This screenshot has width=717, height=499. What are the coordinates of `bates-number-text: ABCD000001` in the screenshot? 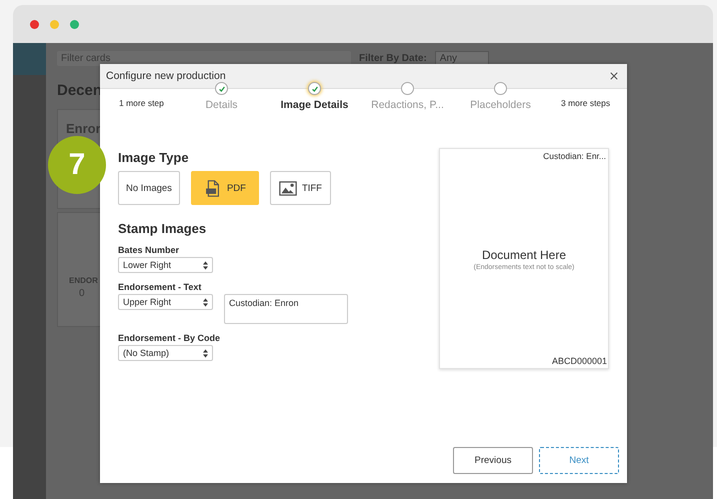 It's located at (580, 362).